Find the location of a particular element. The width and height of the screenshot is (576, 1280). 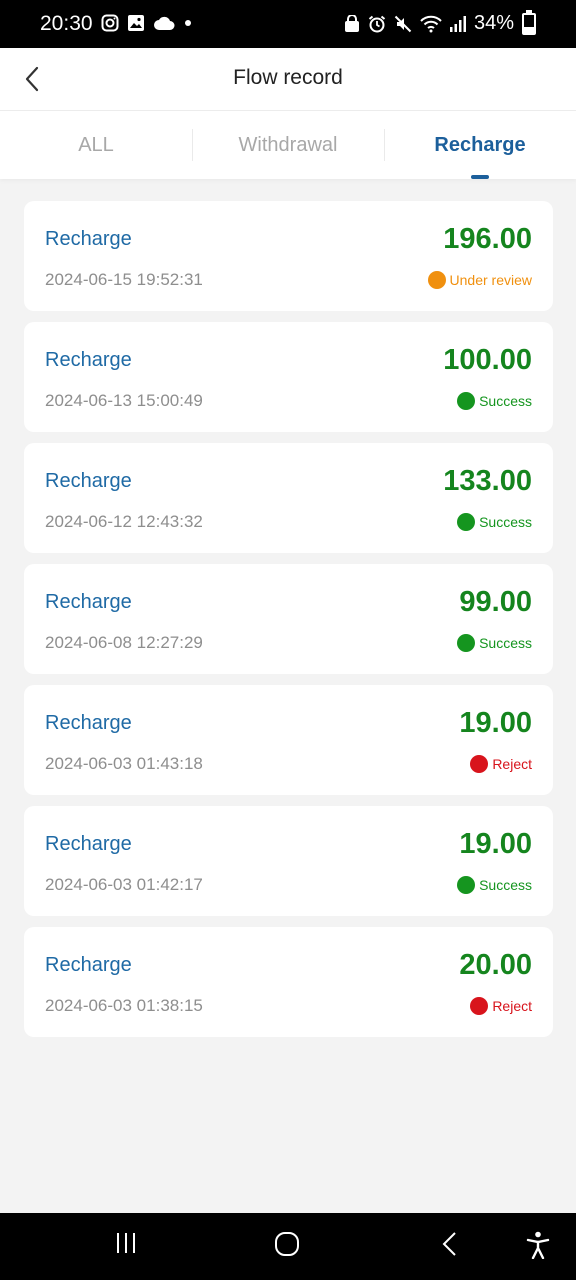

status-label: Under review is located at coordinates (490, 280).